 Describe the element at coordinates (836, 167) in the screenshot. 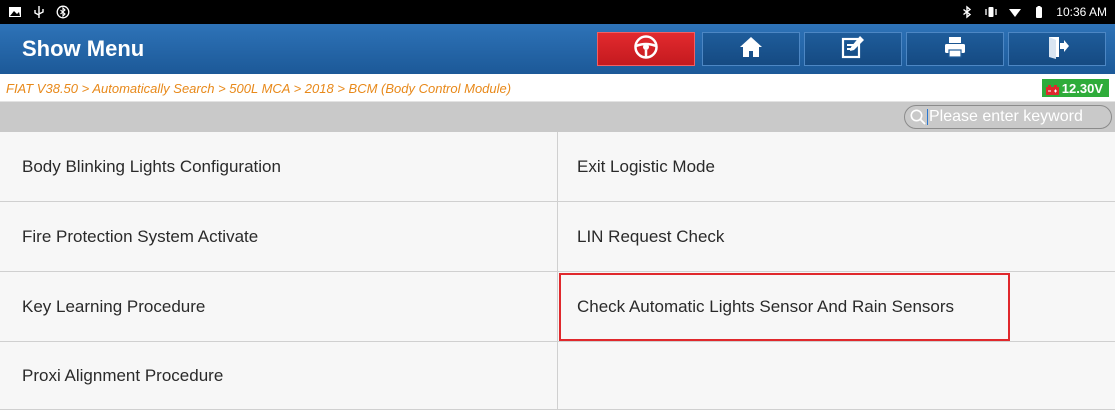

I see `menu-item: Exit Logistic Mode` at that location.